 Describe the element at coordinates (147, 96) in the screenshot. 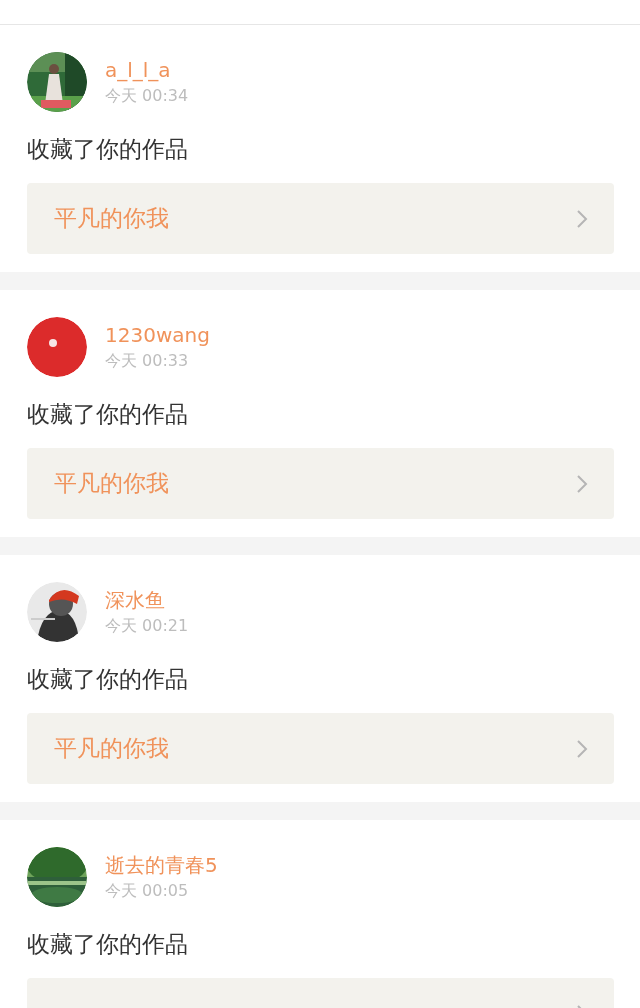

I see `timestamp: 今天 00:34` at that location.